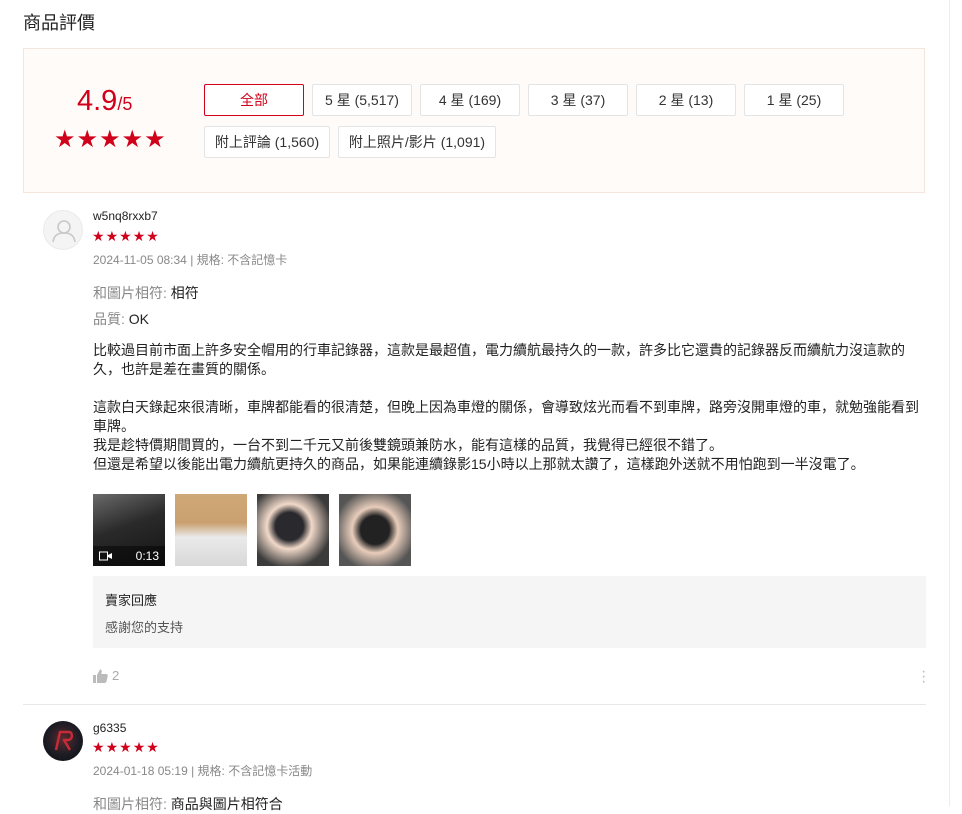  What do you see at coordinates (362, 100) in the screenshot?
I see `filter-5-star-button: 5 星 (5,517)` at bounding box center [362, 100].